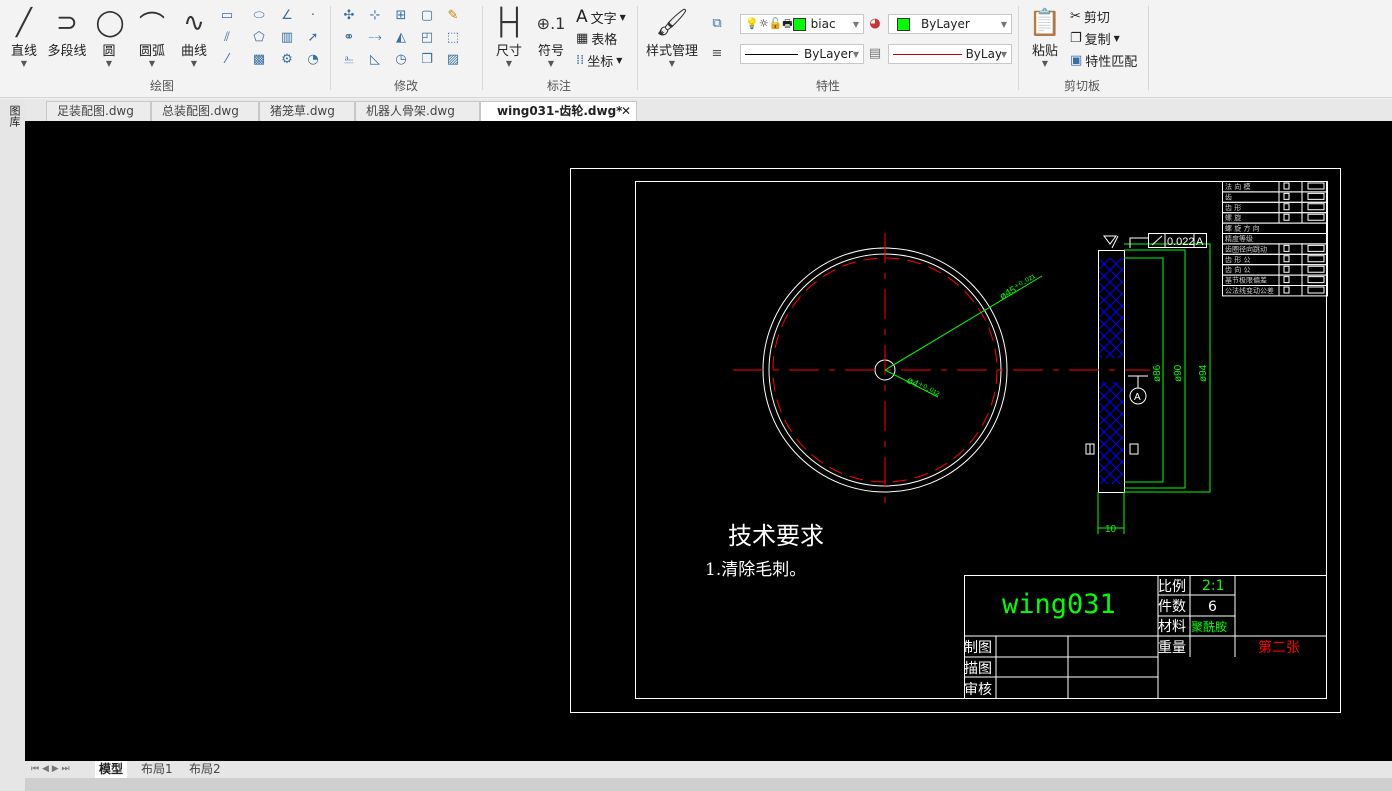 This screenshot has width=1392, height=791. What do you see at coordinates (1090, 16) in the screenshot?
I see `cut-button: ✂ 剪切` at bounding box center [1090, 16].